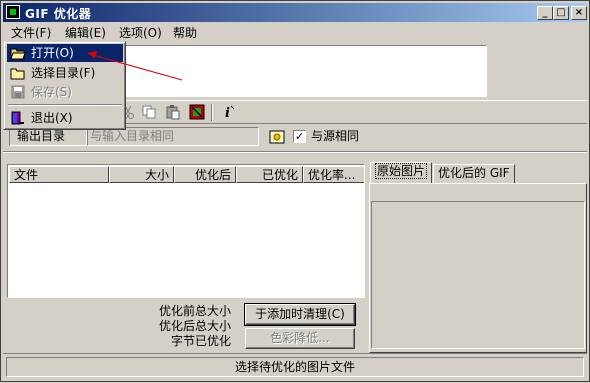 The width and height of the screenshot is (590, 383). I want to click on file-menu-dropdown: 打开(O) 选择目录(F) 保存(S) 退出(X), so click(64, 85).